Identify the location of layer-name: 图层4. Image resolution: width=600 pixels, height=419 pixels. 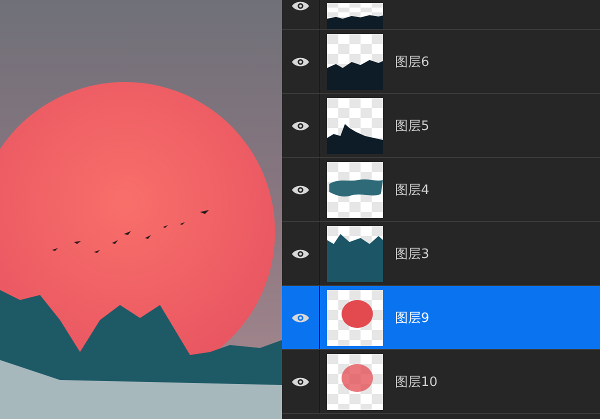
(412, 190).